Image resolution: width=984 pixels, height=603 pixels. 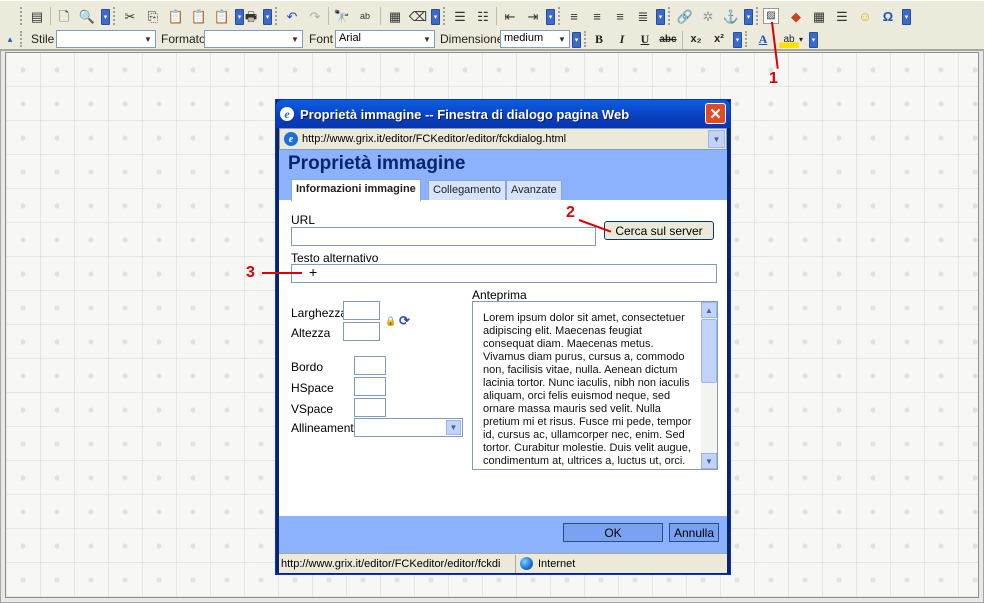 What do you see at coordinates (199, 16) in the screenshot?
I see `paste-text-icon: 📋` at bounding box center [199, 16].